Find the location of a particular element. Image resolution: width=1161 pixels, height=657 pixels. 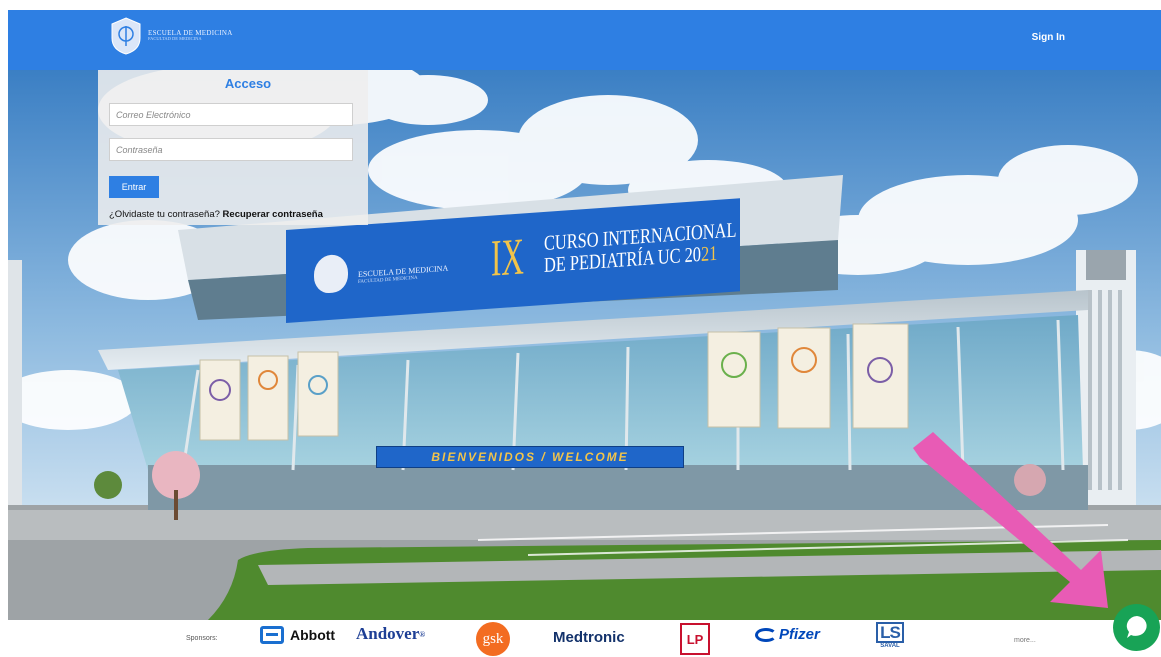

brand-logo: ESCUELA DE MEDICINA FACULTAD DE MEDICINA is located at coordinates (170, 36).